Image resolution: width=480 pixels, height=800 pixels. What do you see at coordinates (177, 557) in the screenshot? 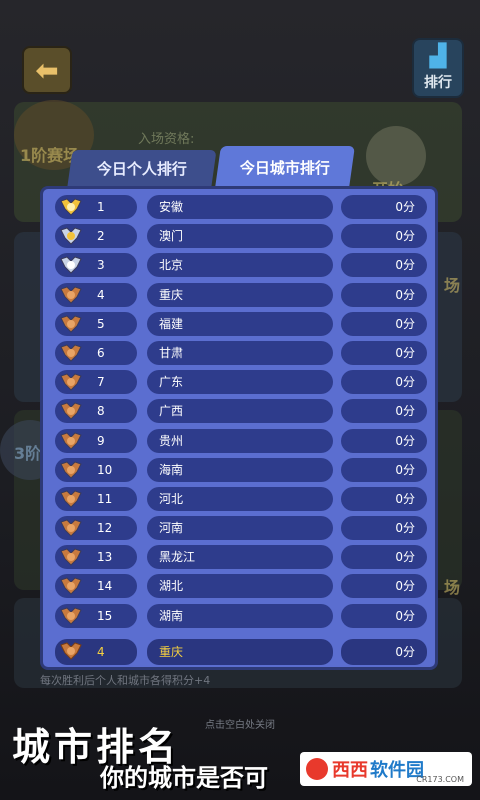
I see `city-name: 黑龙江` at bounding box center [177, 557].